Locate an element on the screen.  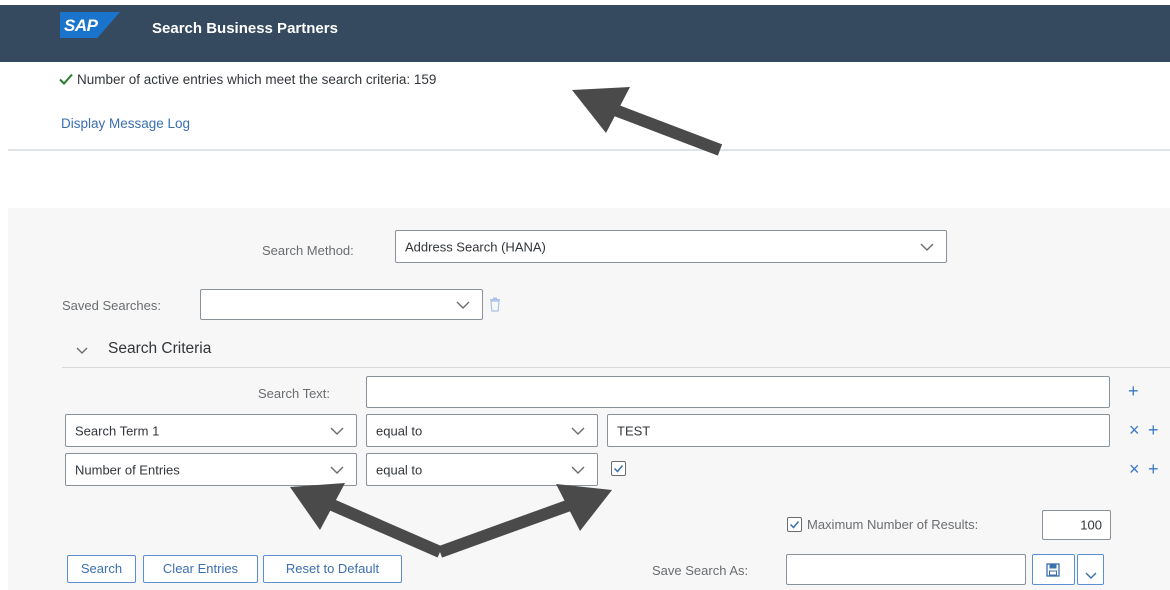
max-results-input: 100 is located at coordinates (1076, 525).